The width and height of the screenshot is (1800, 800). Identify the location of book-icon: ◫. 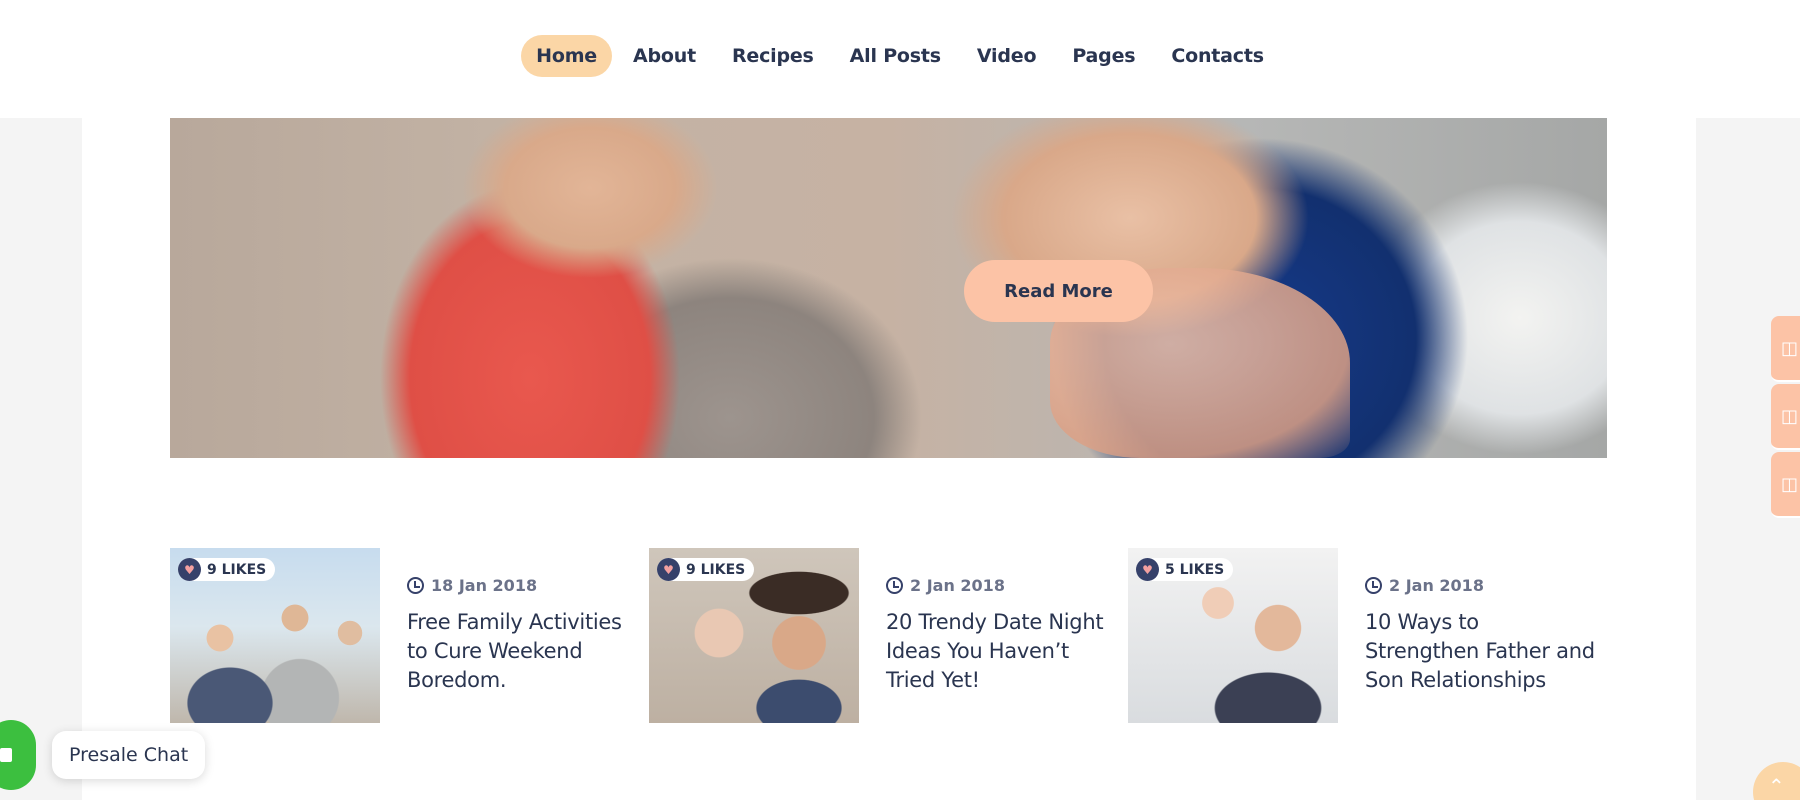
(1785, 417).